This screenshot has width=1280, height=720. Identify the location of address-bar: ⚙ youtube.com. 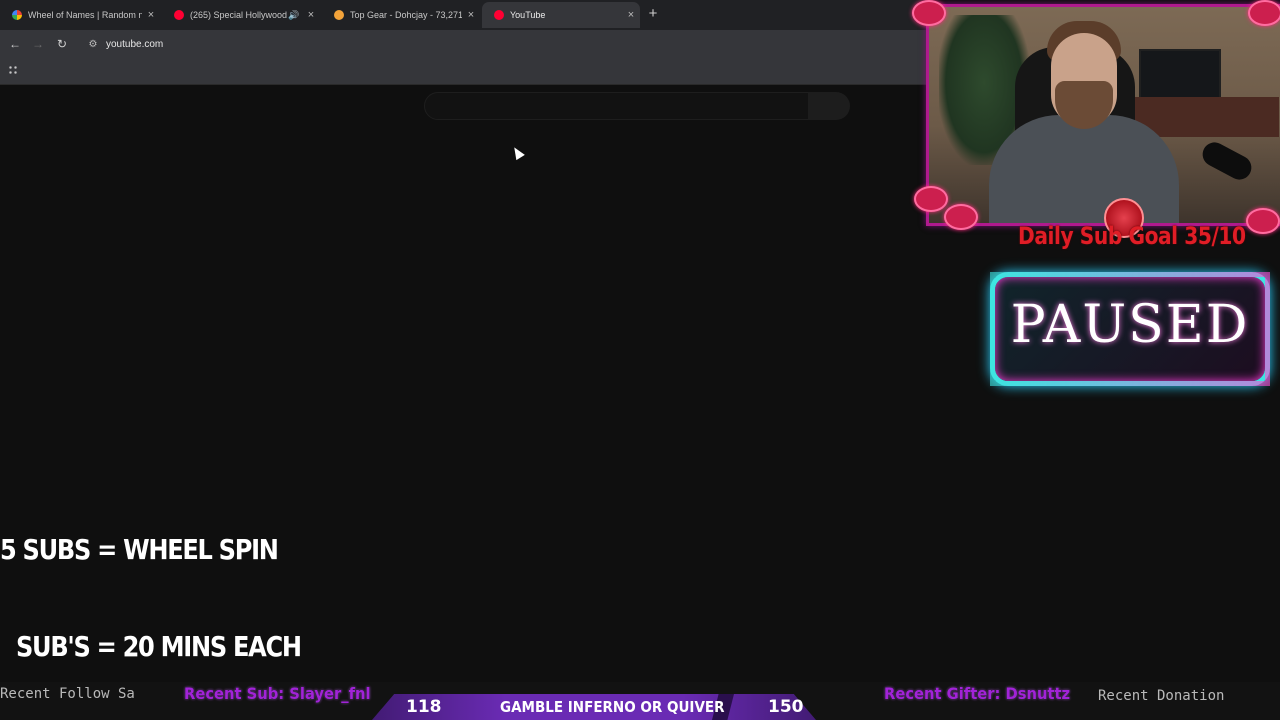
(505, 44).